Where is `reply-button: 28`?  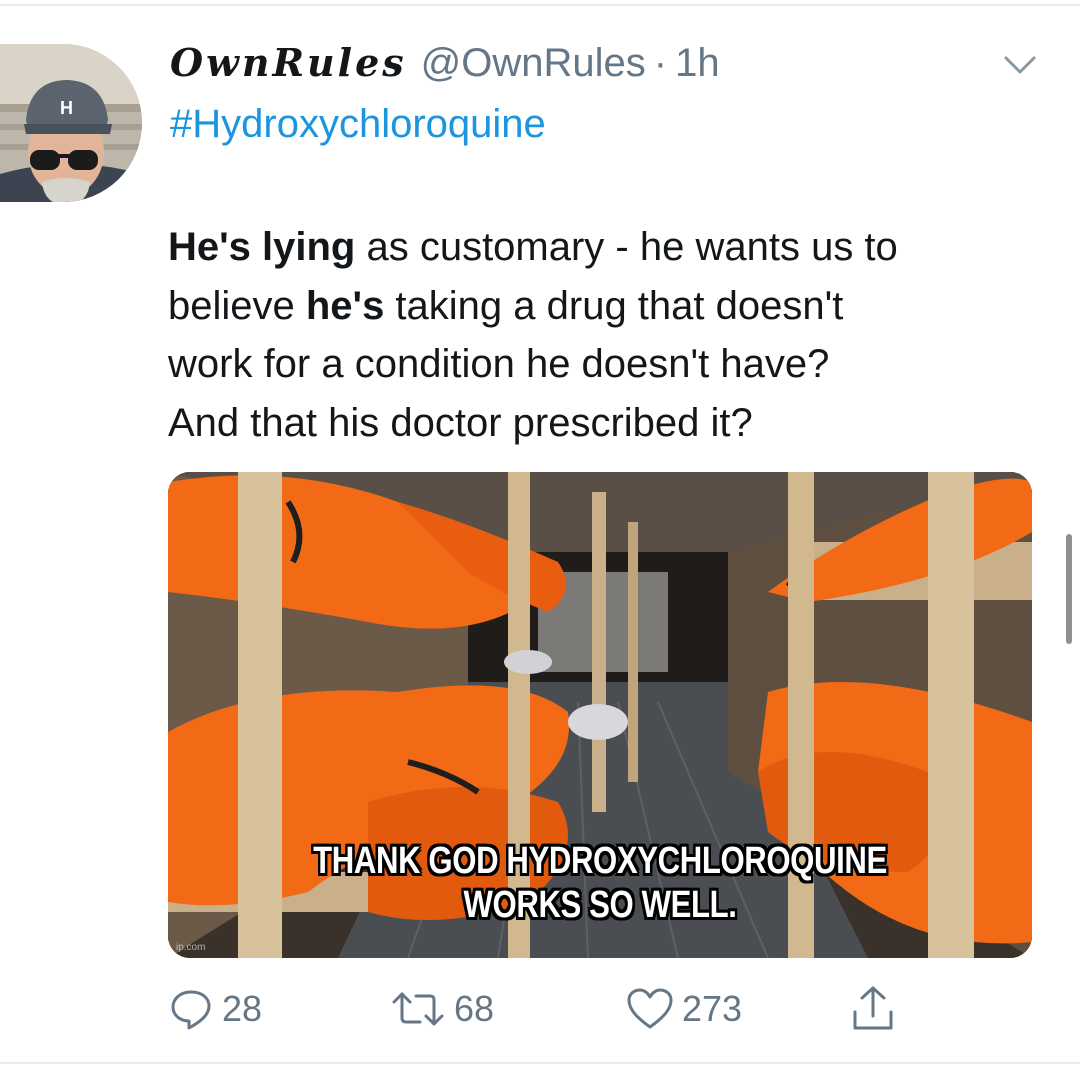 reply-button: 28 is located at coordinates (215, 1009).